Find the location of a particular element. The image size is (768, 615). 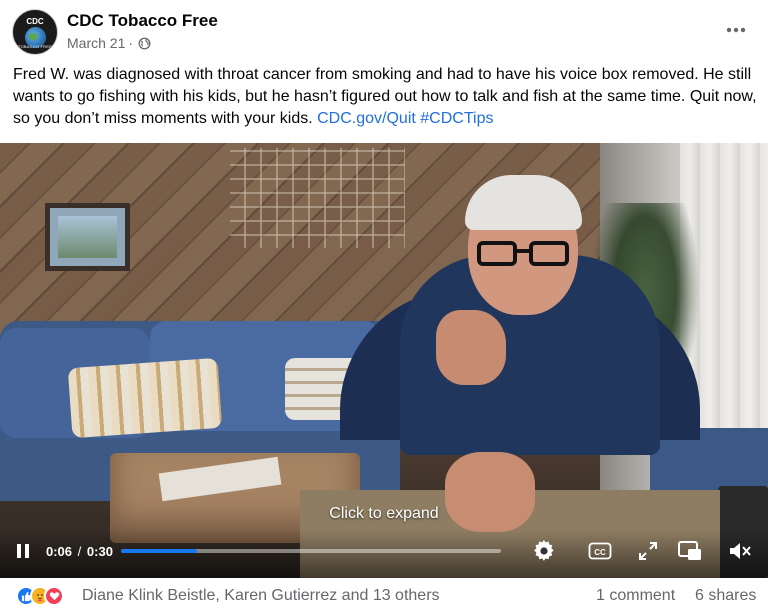

more-options-icon is located at coordinates (736, 30).